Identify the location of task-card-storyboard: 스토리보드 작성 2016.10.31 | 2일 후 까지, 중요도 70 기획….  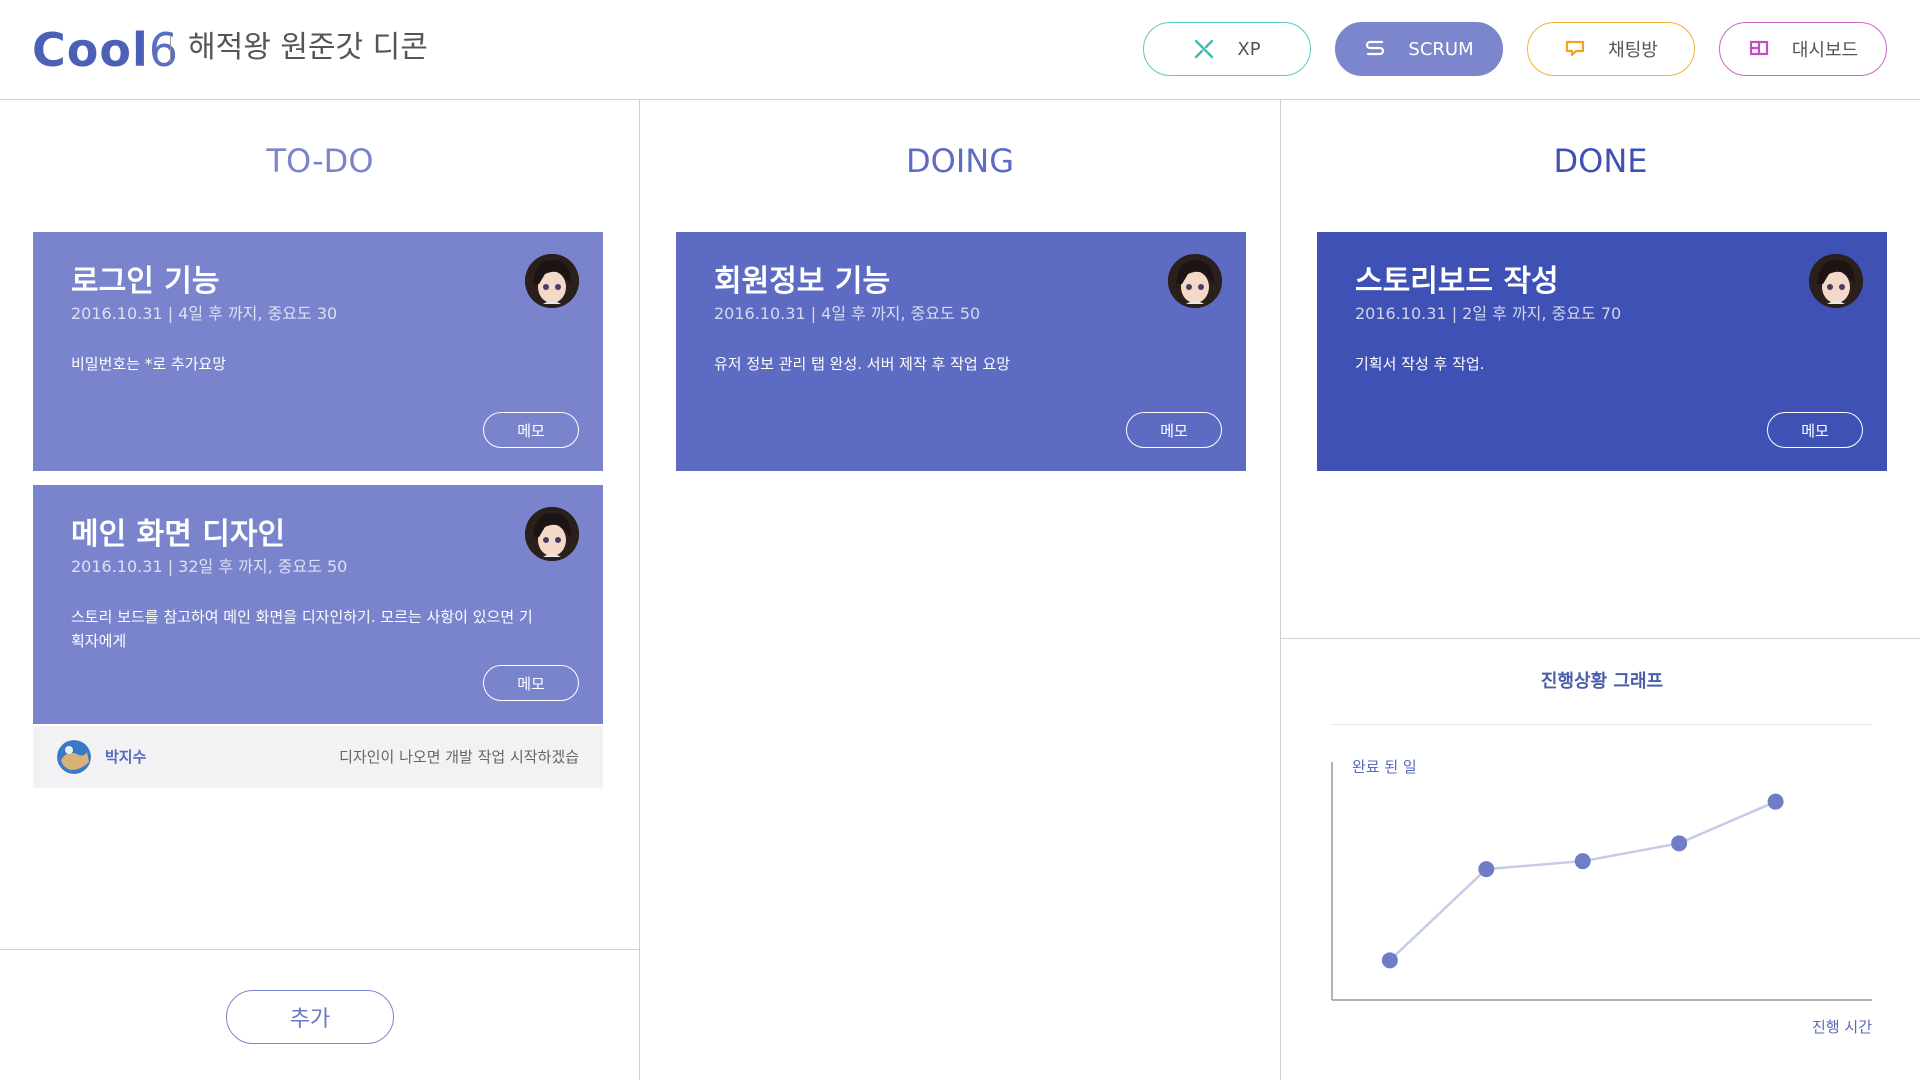
(1602, 351).